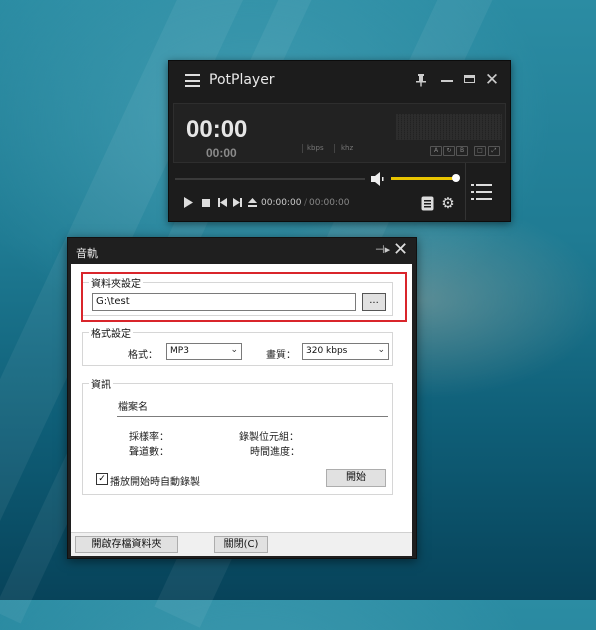  I want to click on volume-slider, so click(423, 178).